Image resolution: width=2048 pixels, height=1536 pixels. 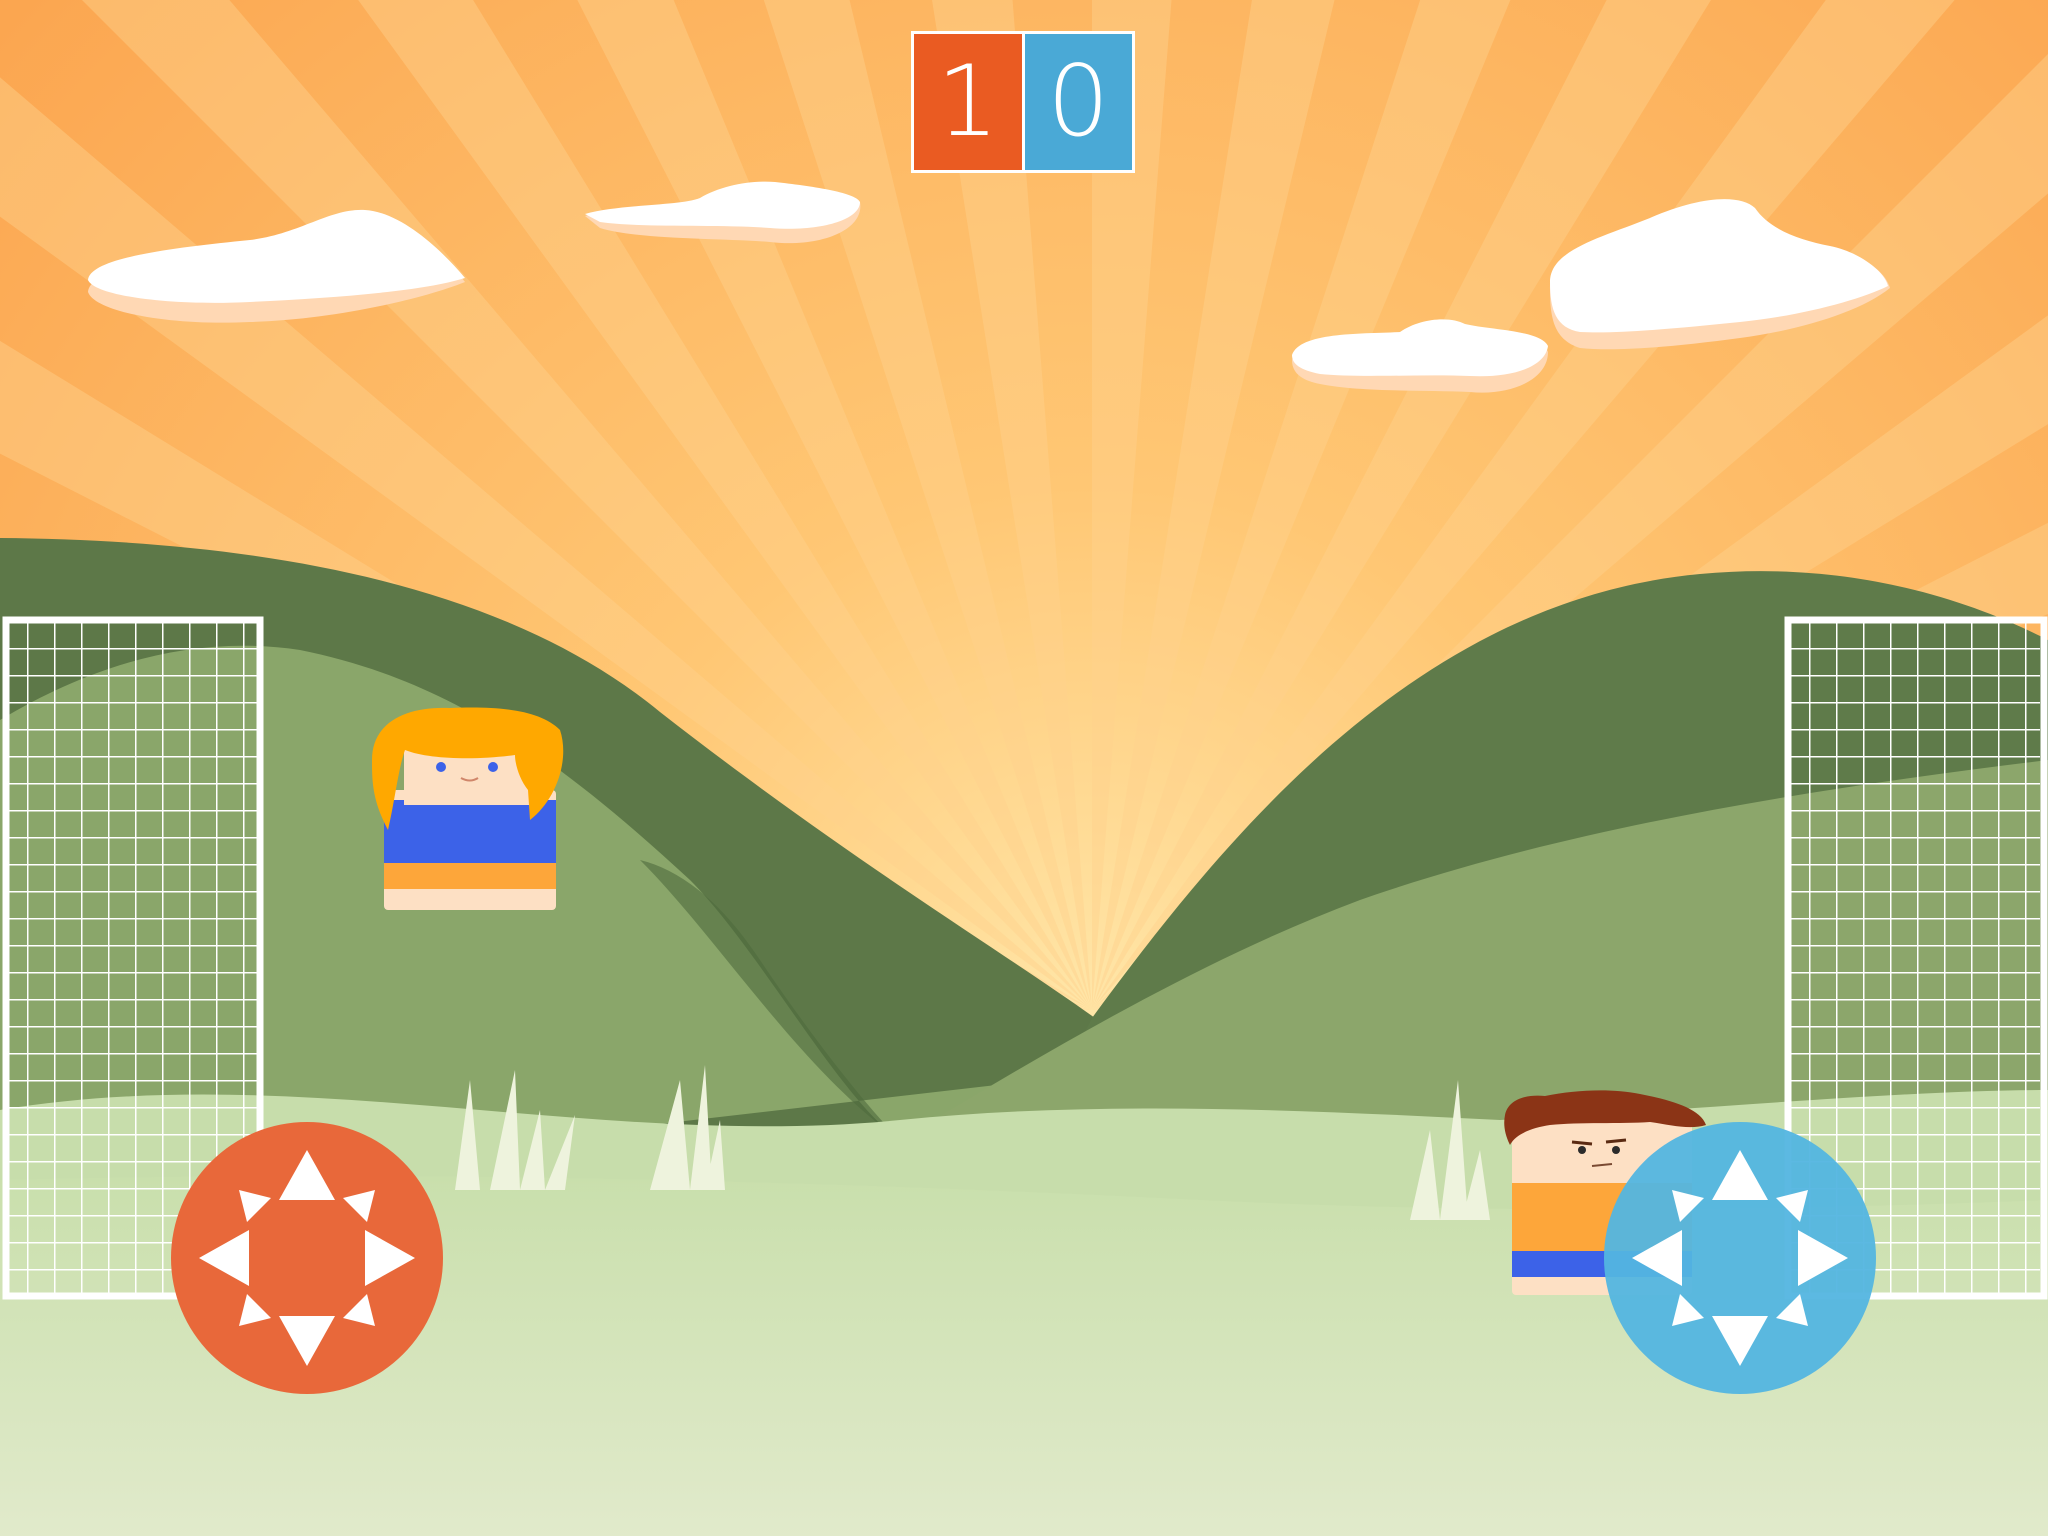 I want to click on player-left, so click(x=468, y=808).